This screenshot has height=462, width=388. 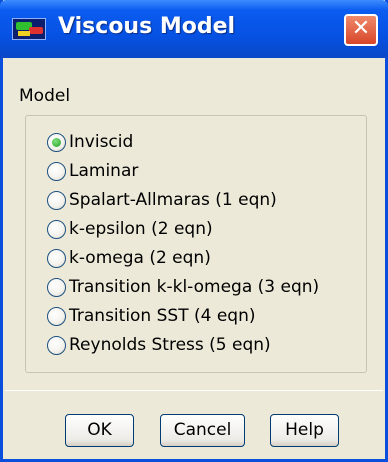 What do you see at coordinates (304, 430) in the screenshot?
I see `help-button: Help` at bounding box center [304, 430].